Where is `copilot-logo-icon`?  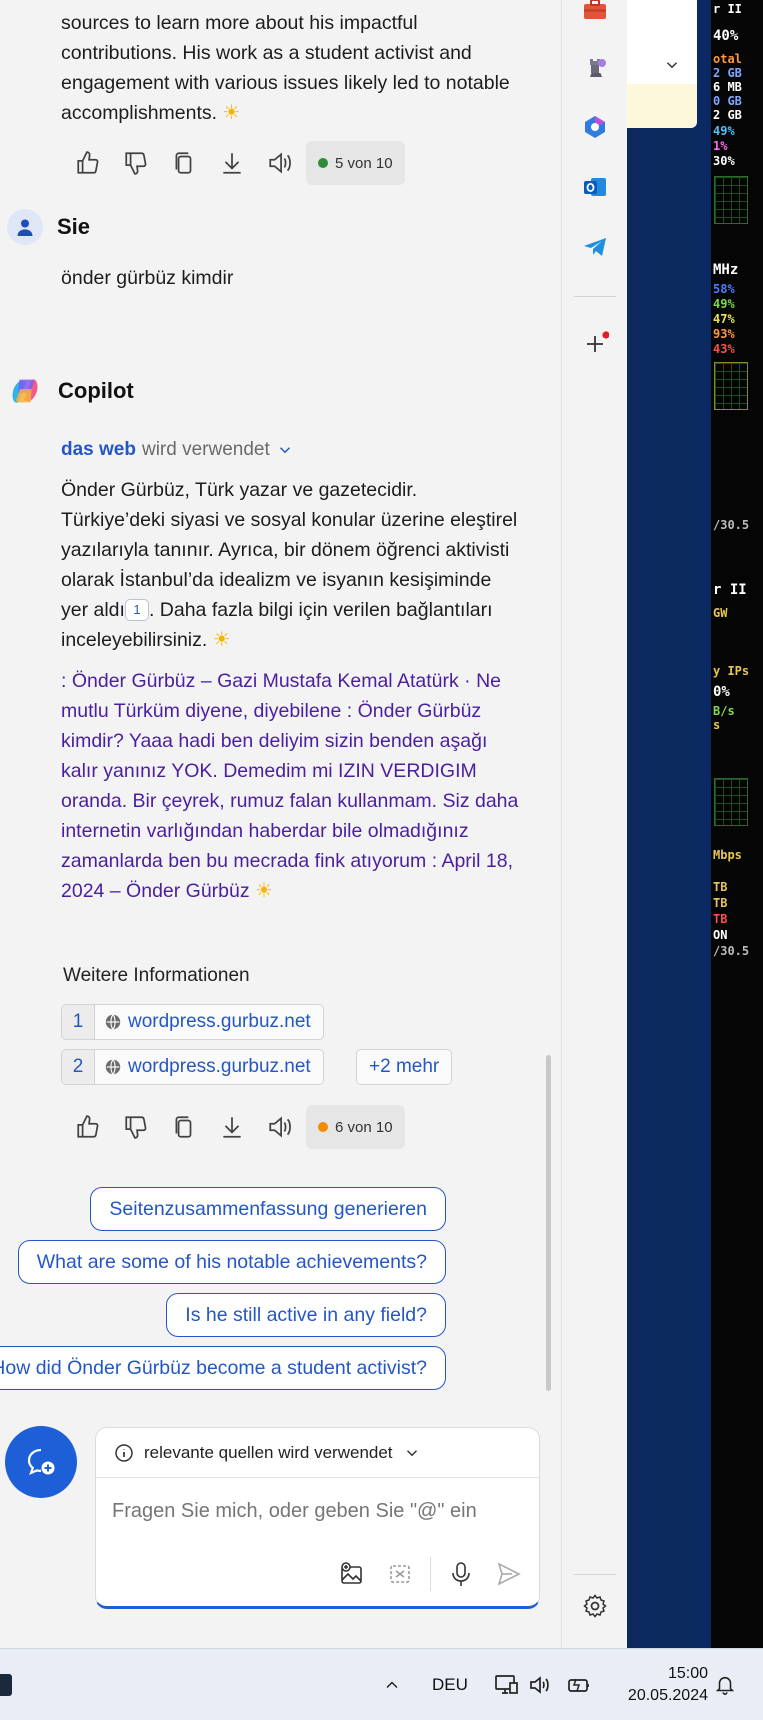 copilot-logo-icon is located at coordinates (25, 391).